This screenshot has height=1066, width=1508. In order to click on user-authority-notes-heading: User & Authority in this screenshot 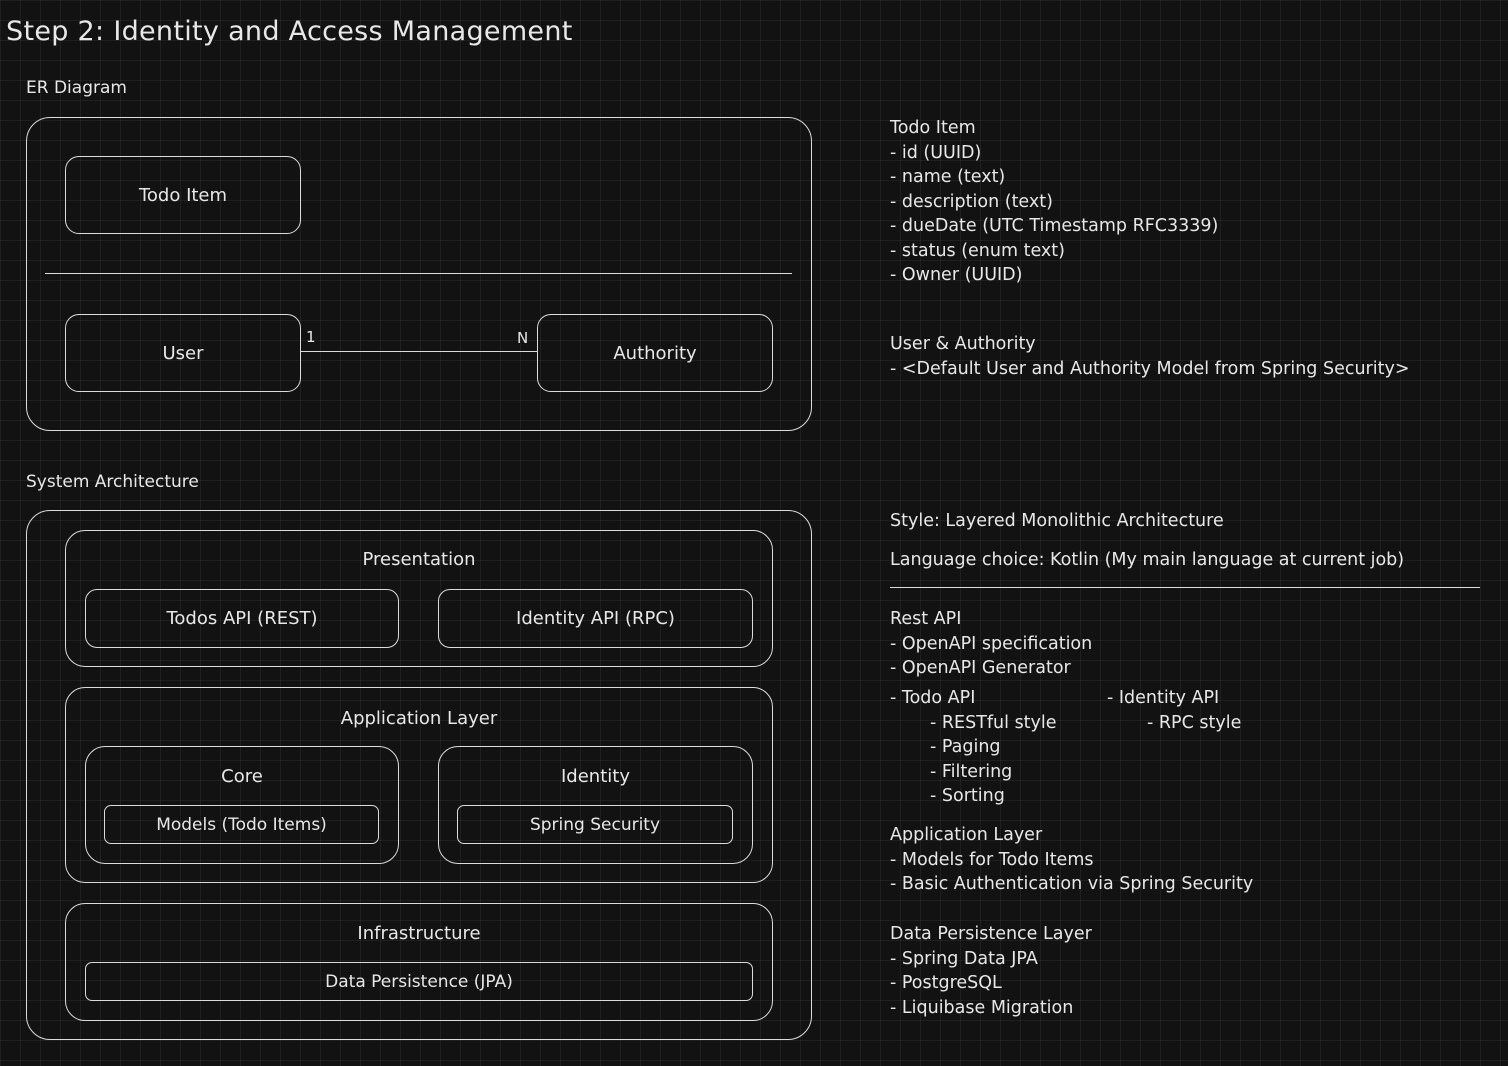, I will do `click(963, 344)`.